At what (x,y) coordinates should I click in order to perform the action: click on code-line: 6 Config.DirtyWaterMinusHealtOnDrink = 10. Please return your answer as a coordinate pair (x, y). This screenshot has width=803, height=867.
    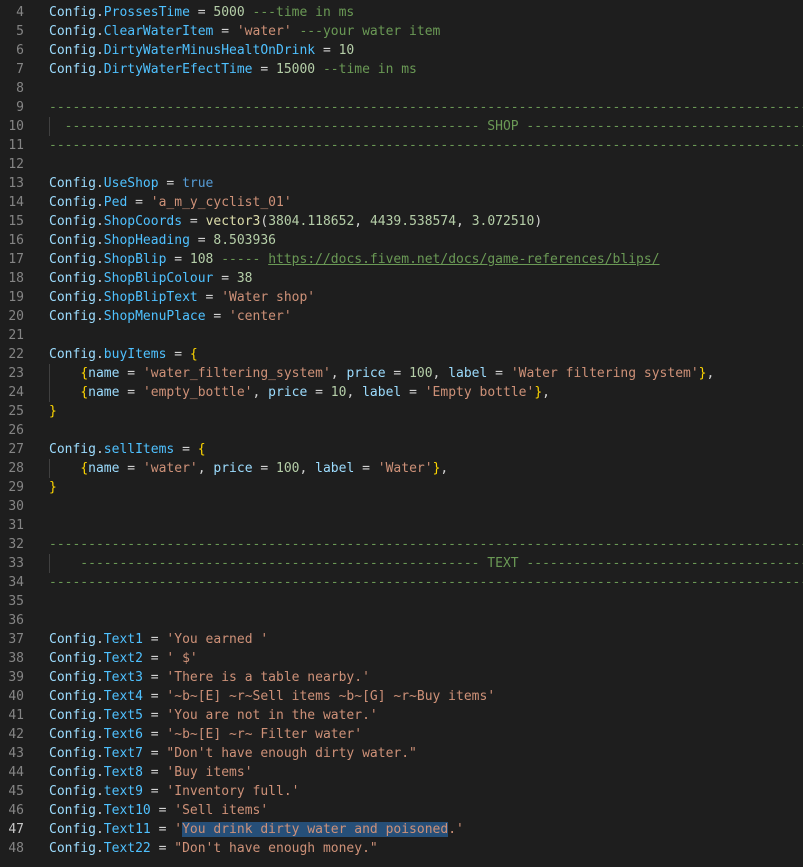
    Looking at the image, I should click on (401, 50).